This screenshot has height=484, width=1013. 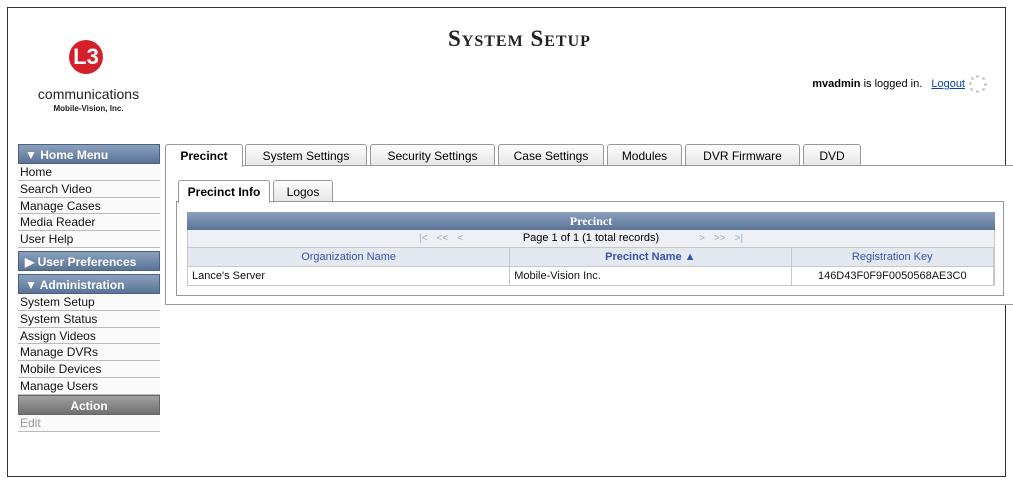 What do you see at coordinates (423, 238) in the screenshot?
I see `first-page-icon: |<` at bounding box center [423, 238].